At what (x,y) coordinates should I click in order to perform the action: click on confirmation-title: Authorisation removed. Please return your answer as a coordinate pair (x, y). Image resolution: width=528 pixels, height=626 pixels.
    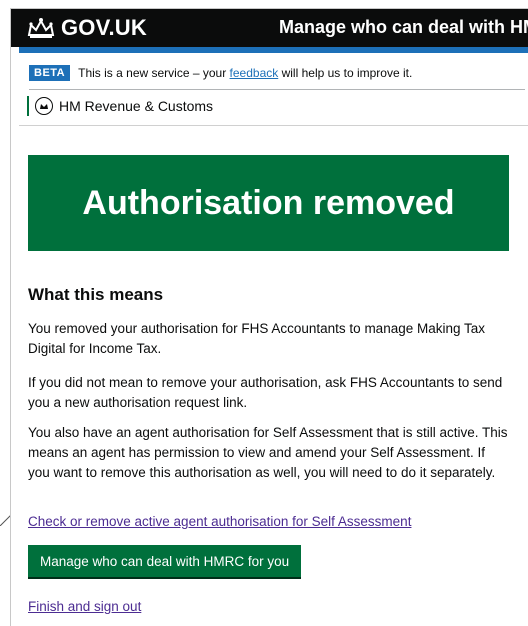
    Looking at the image, I should click on (268, 202).